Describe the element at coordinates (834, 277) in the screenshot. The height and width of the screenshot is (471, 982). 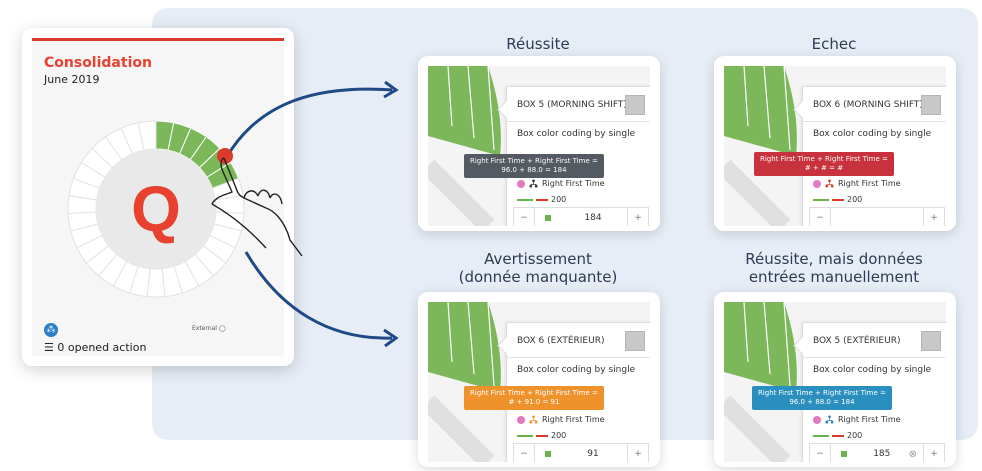
I see `label-manual-line2: entrées manuellement` at that location.